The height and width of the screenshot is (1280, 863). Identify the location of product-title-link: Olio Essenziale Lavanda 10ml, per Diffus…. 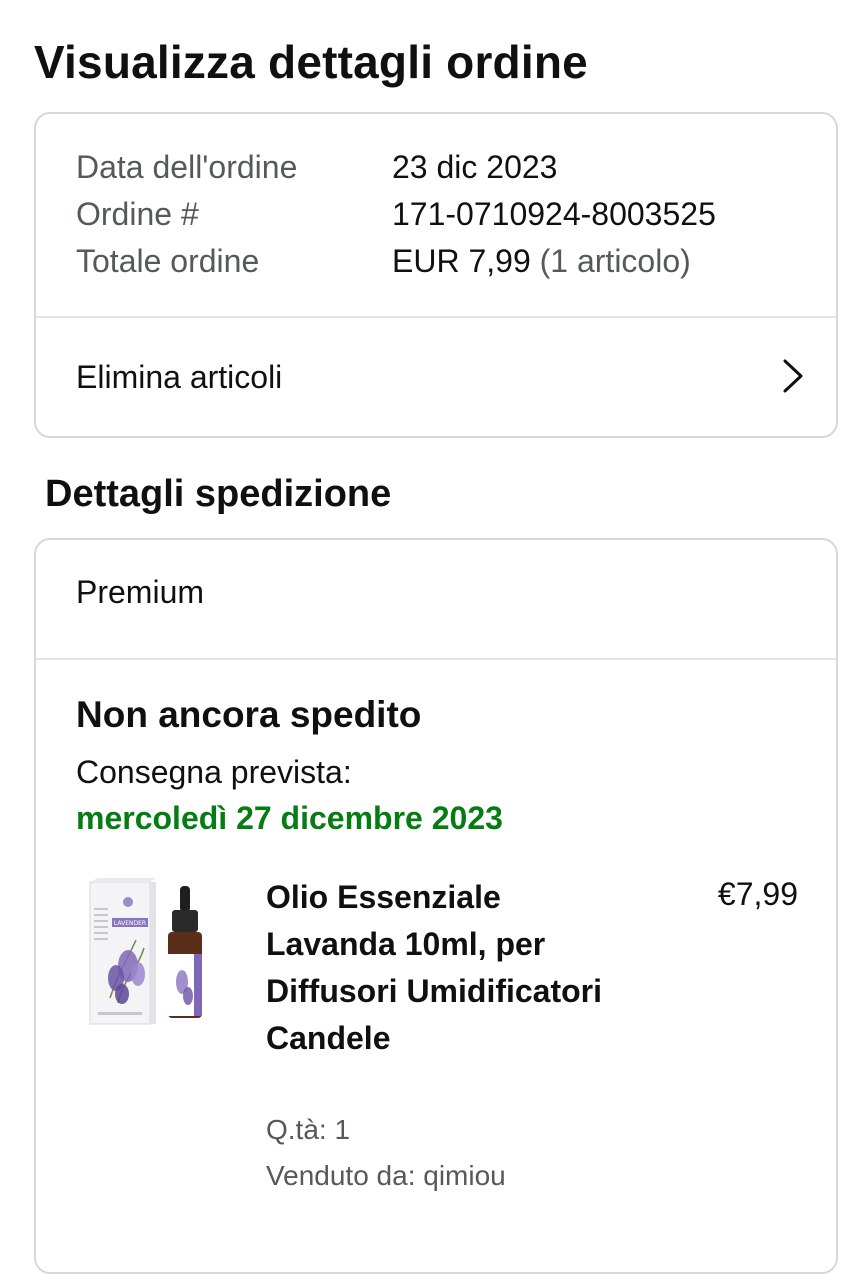
(436, 968).